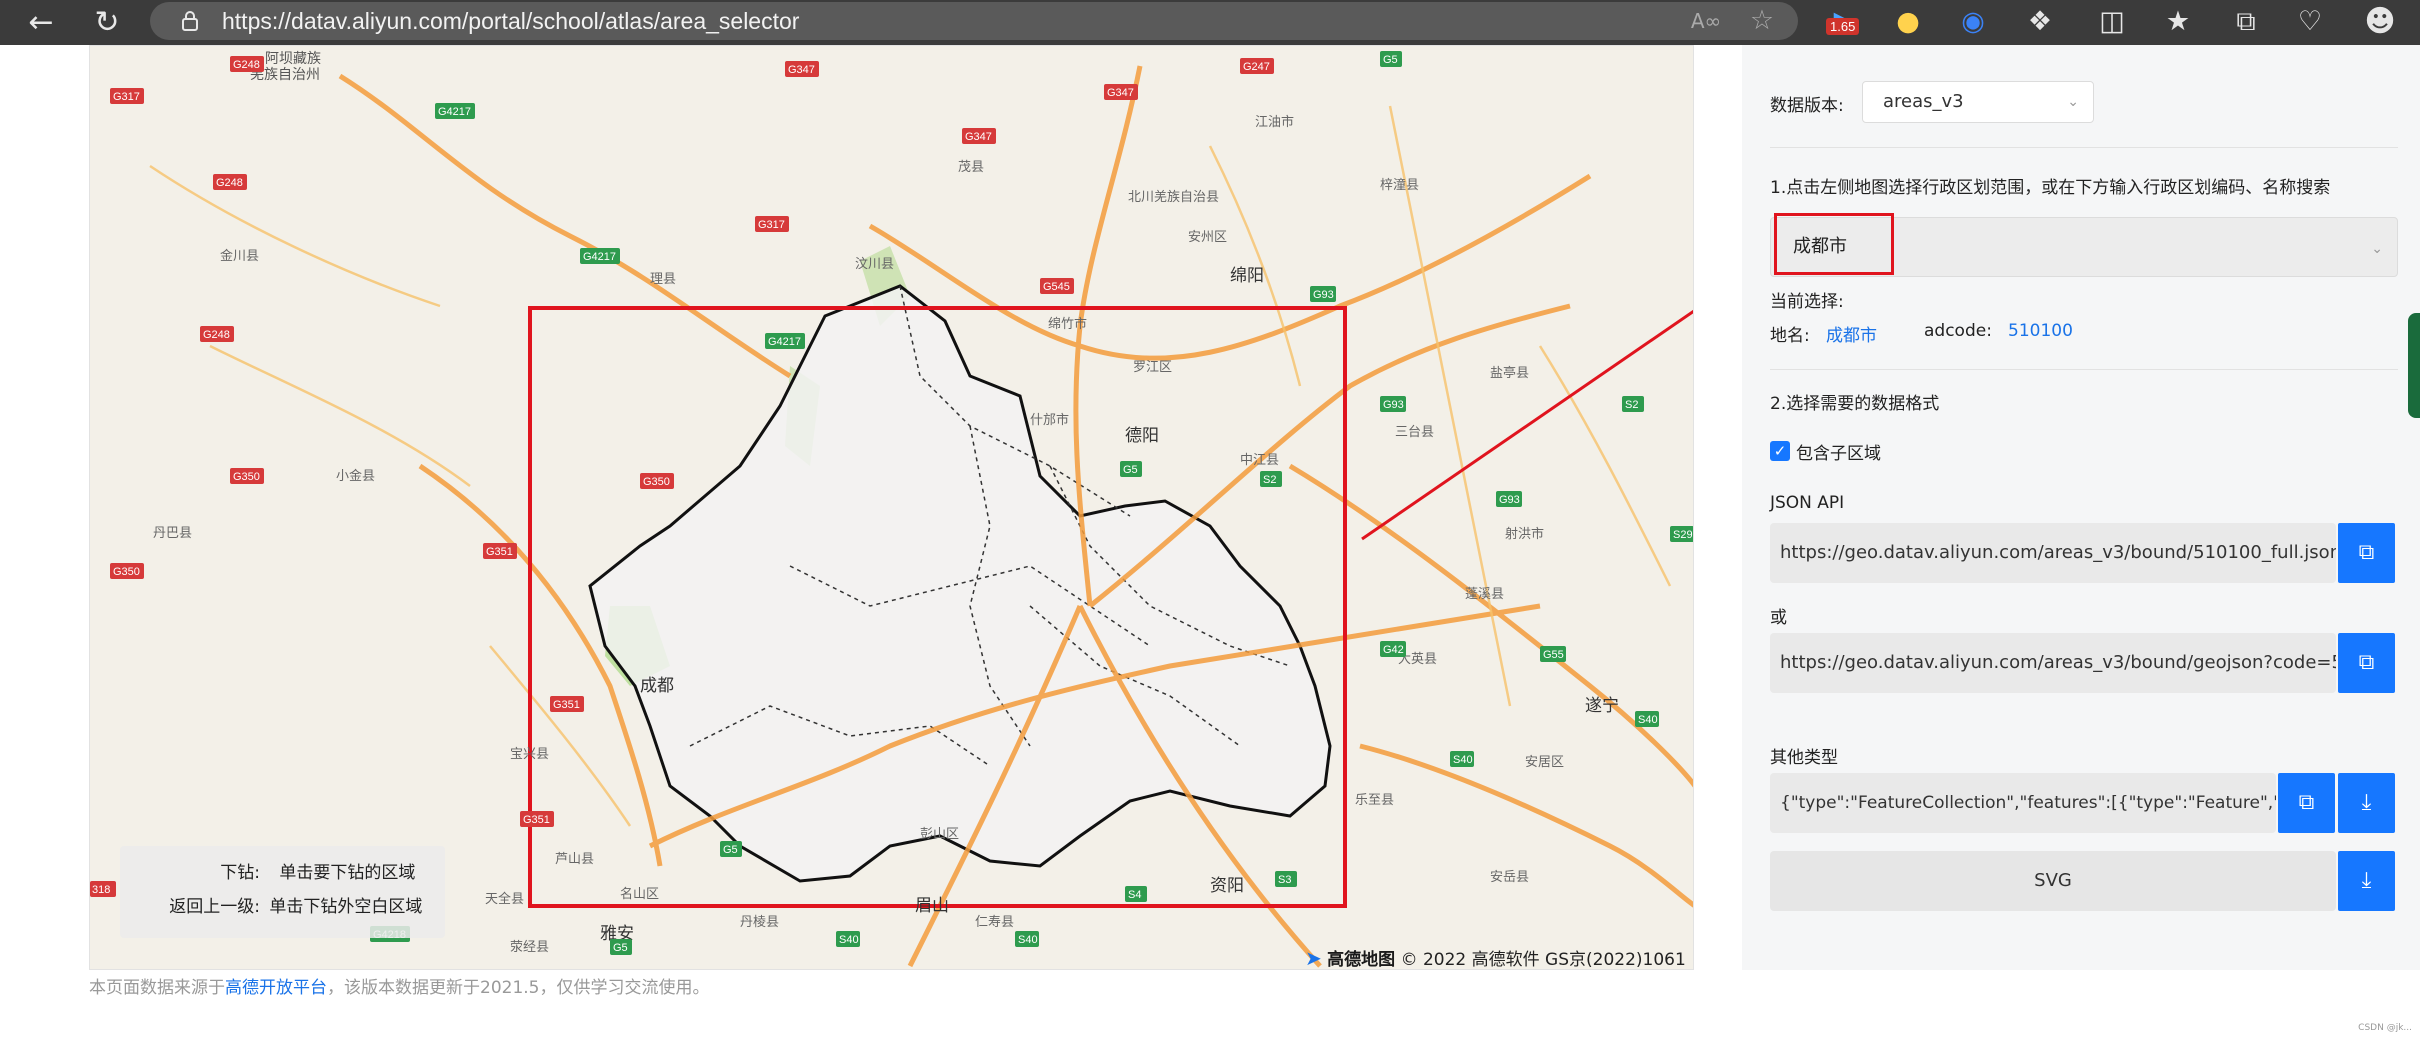 The image size is (2420, 1037). I want to click on performance-icon: ♡, so click(2310, 22).